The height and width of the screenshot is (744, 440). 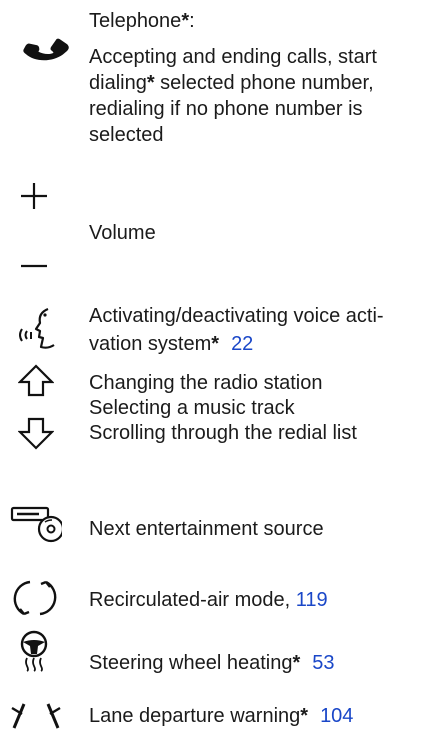 I want to click on minus-icon, so click(x=34, y=266).